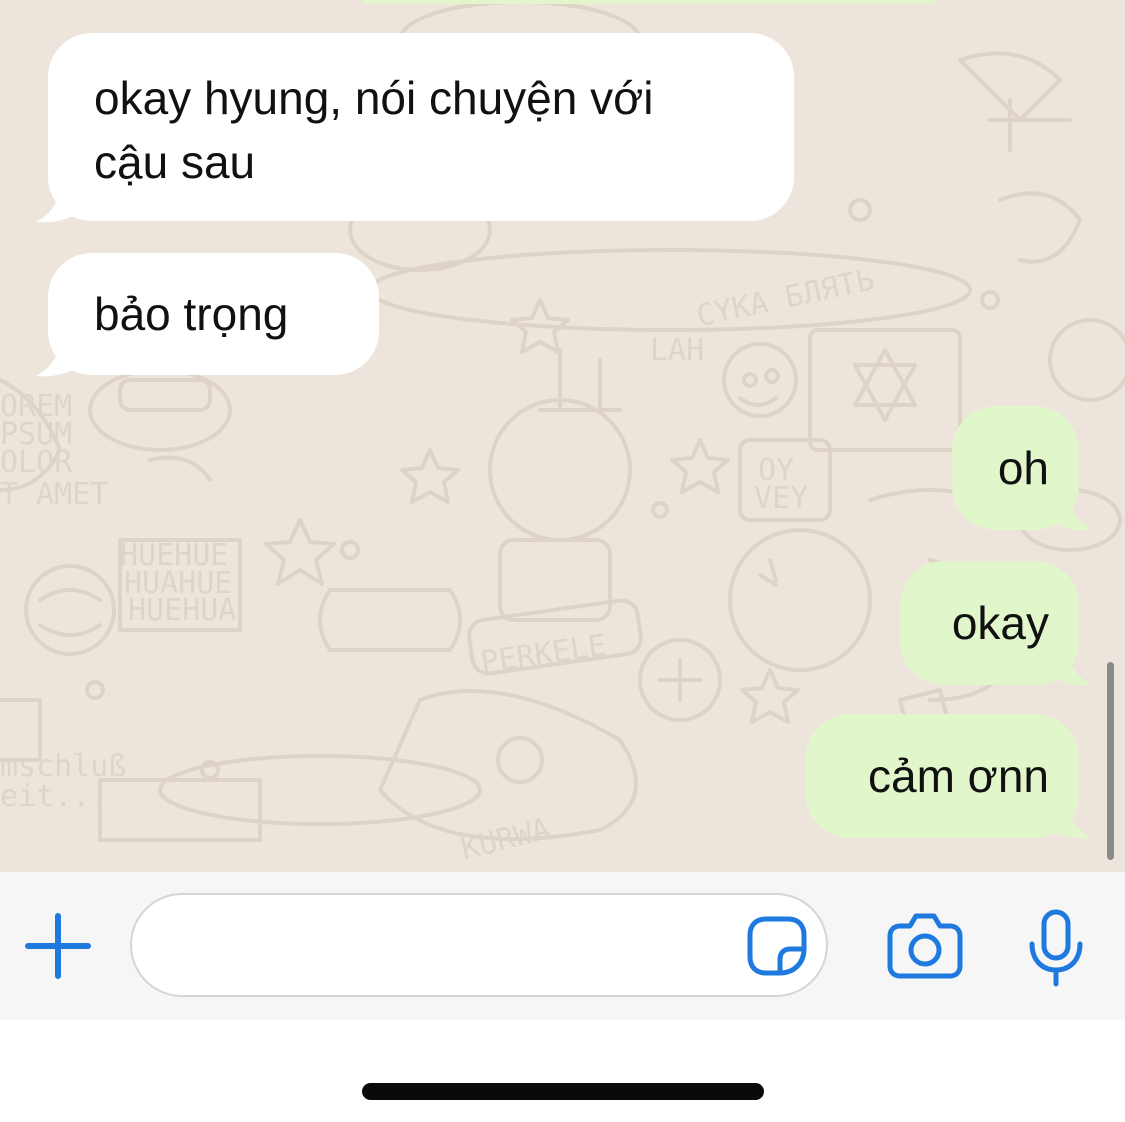 The height and width of the screenshot is (1122, 1125). What do you see at coordinates (1023, 468) in the screenshot?
I see `message-text: oh` at bounding box center [1023, 468].